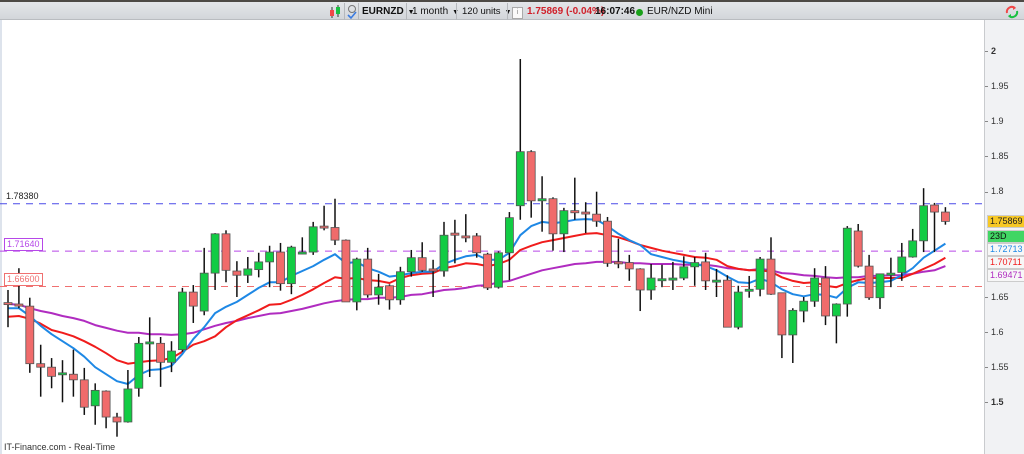 Image resolution: width=1024 pixels, height=454 pixels. Describe the element at coordinates (997, 367) in the screenshot. I see `y-tick-label: 1.55` at that location.